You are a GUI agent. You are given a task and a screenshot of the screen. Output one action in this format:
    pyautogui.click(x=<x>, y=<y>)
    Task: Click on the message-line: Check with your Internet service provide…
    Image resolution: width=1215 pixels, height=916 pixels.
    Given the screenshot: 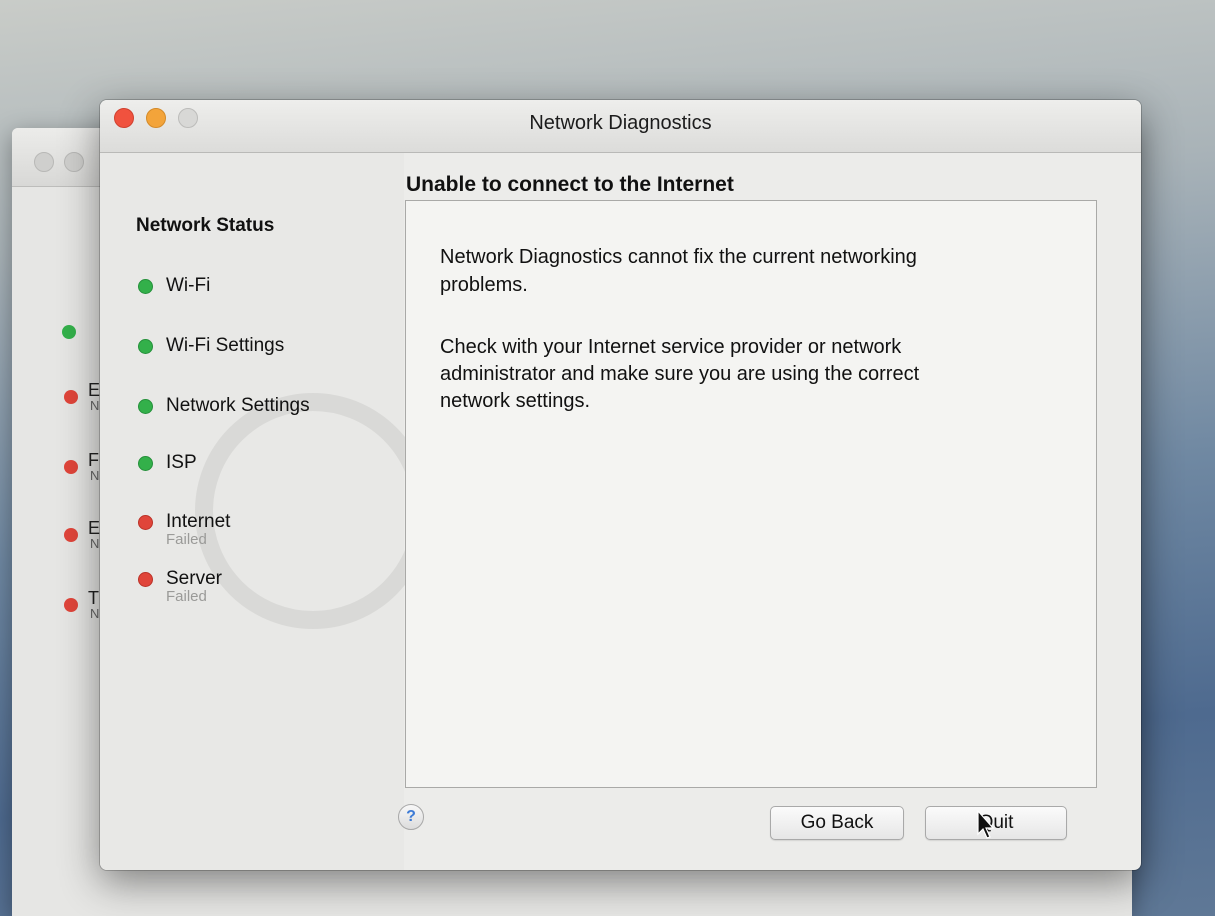 What is the action you would take?
    pyautogui.click(x=671, y=347)
    